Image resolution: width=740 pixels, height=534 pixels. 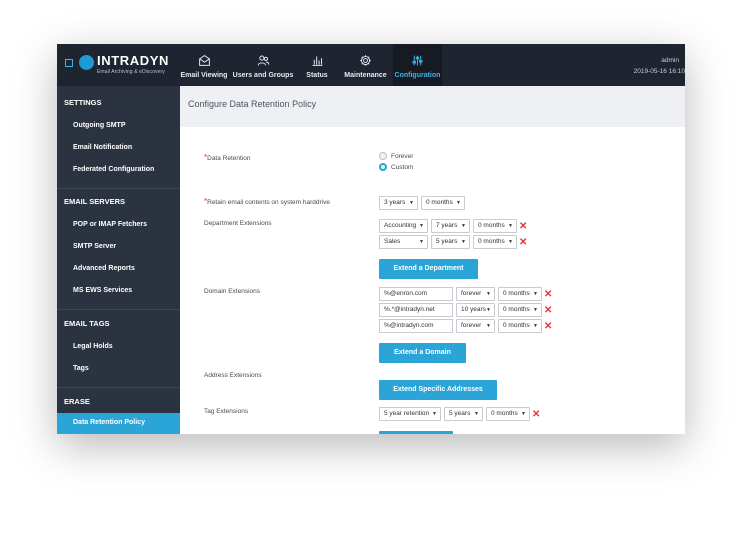 What do you see at coordinates (93, 346) in the screenshot?
I see `sidebar-item-legal-holds: Legal Holds` at bounding box center [93, 346].